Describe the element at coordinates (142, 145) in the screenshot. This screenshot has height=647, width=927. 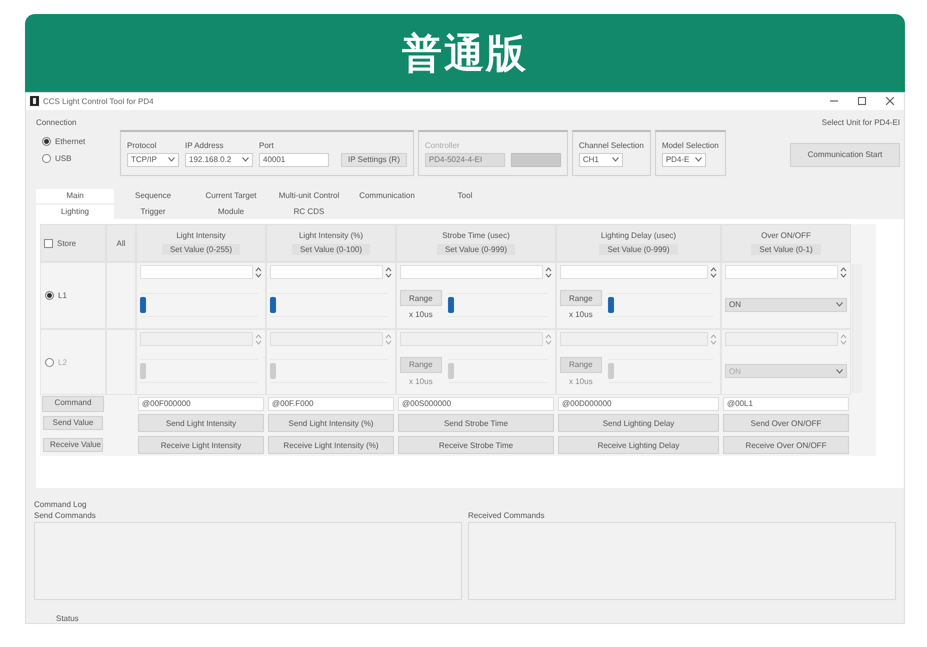
I see `field-label: Protocol` at that location.